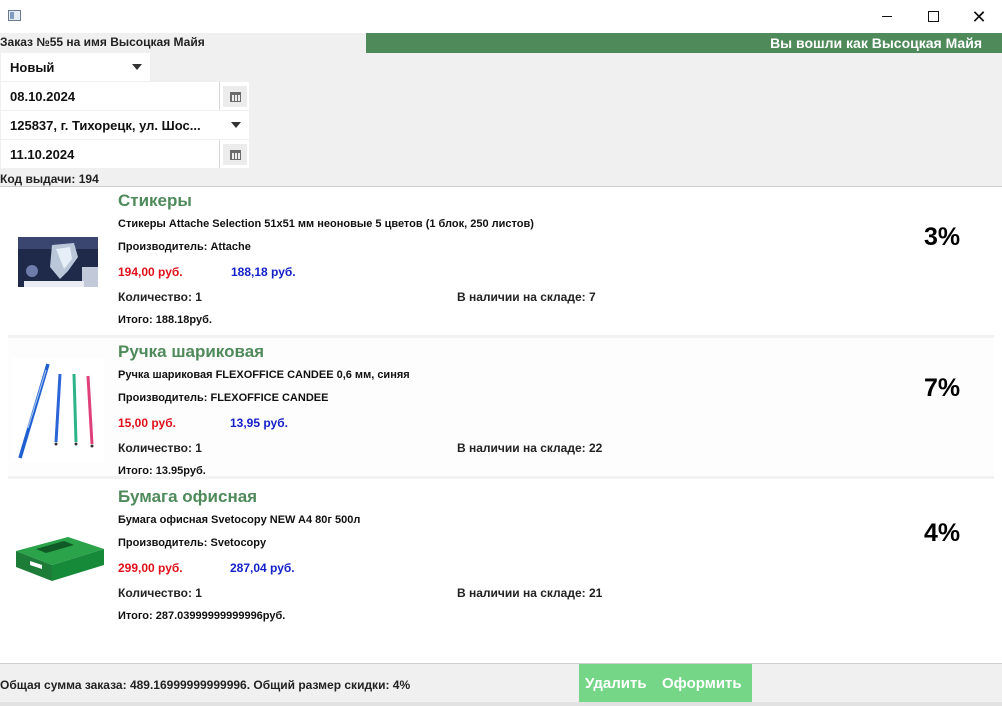 The height and width of the screenshot is (706, 1002). Describe the element at coordinates (43, 96) in the screenshot. I see `order-date-value: 08.10.2024` at that location.